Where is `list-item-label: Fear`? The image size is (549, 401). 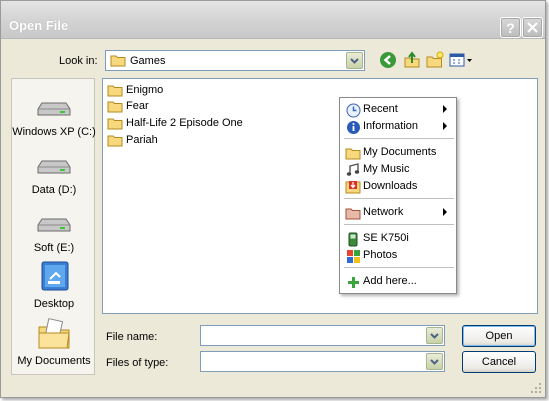
list-item-label: Fear is located at coordinates (137, 106).